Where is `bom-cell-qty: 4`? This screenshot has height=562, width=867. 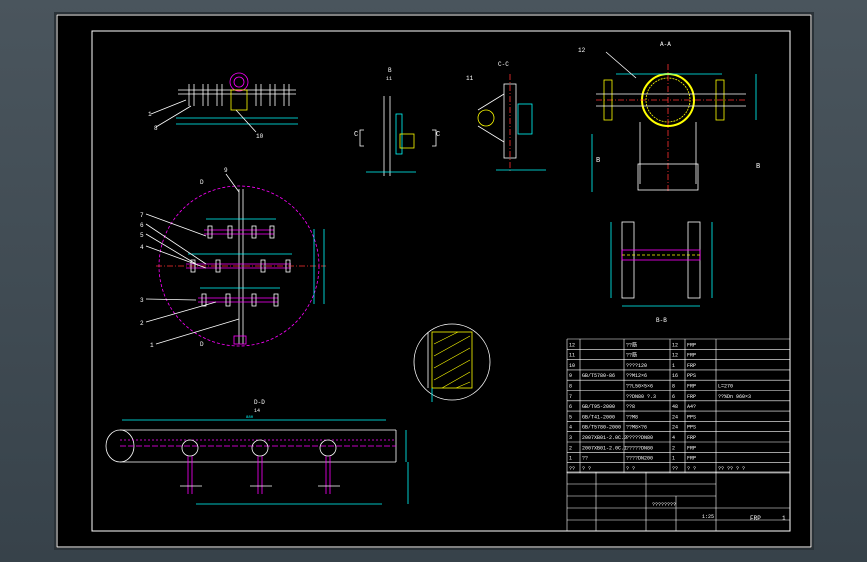 bom-cell-qty: 4 is located at coordinates (673, 438).